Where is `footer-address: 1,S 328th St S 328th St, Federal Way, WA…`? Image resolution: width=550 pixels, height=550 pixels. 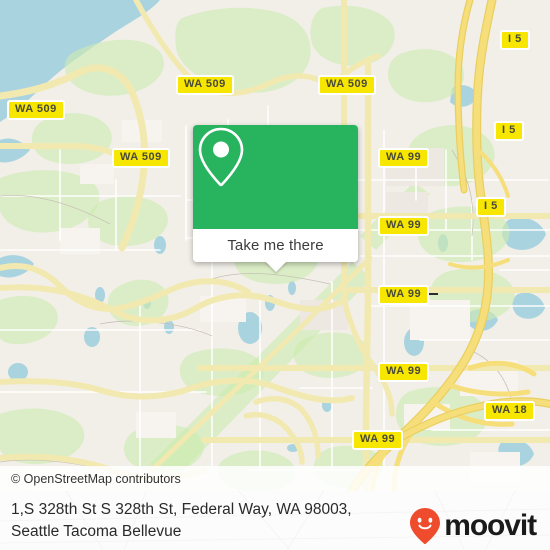
footer-address: 1,S 328th St S 328th St, Federal Way, WA… is located at coordinates (195, 521).